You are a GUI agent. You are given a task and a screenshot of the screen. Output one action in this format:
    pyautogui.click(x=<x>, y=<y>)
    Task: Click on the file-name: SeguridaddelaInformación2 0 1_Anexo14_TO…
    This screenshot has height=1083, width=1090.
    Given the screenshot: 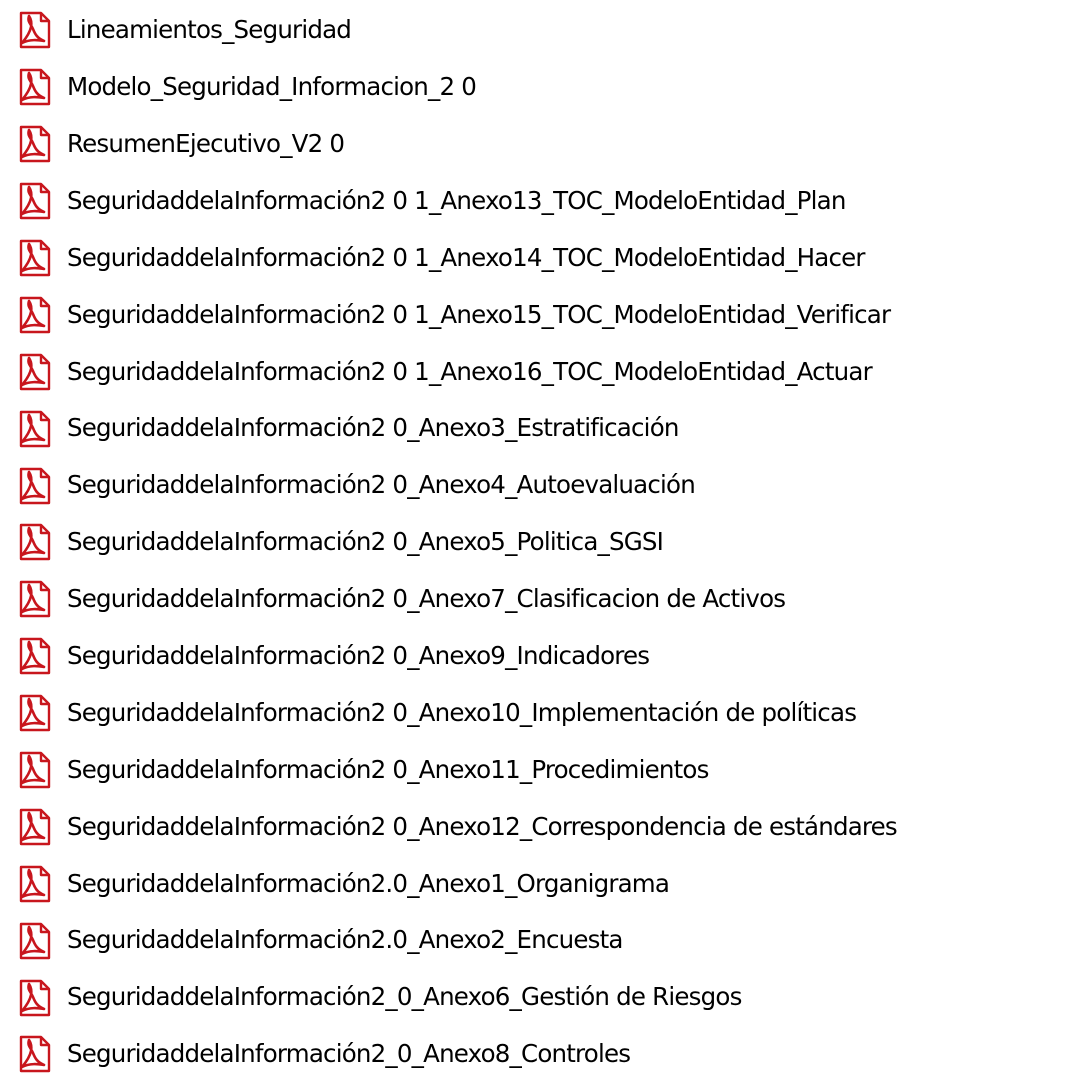 What is the action you would take?
    pyautogui.click(x=466, y=257)
    